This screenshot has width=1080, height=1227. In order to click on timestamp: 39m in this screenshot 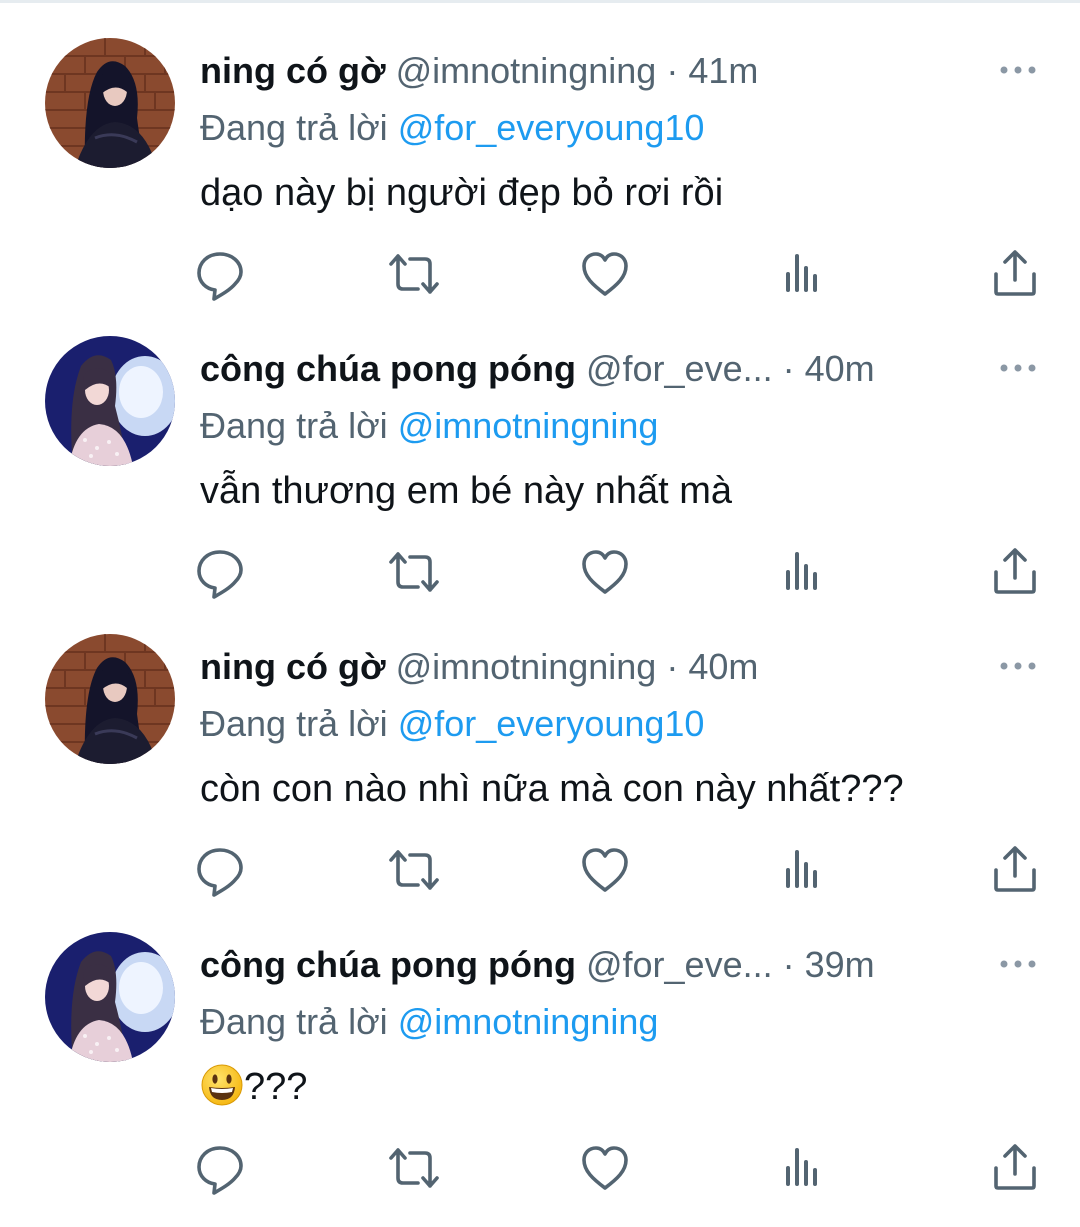, I will do `click(840, 964)`.